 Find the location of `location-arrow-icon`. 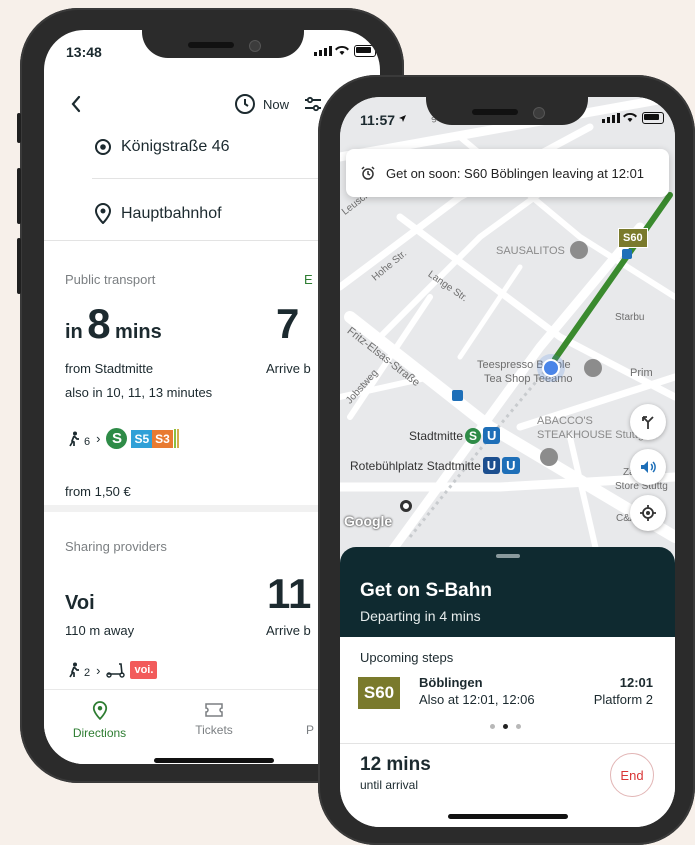

location-arrow-icon is located at coordinates (402, 118).